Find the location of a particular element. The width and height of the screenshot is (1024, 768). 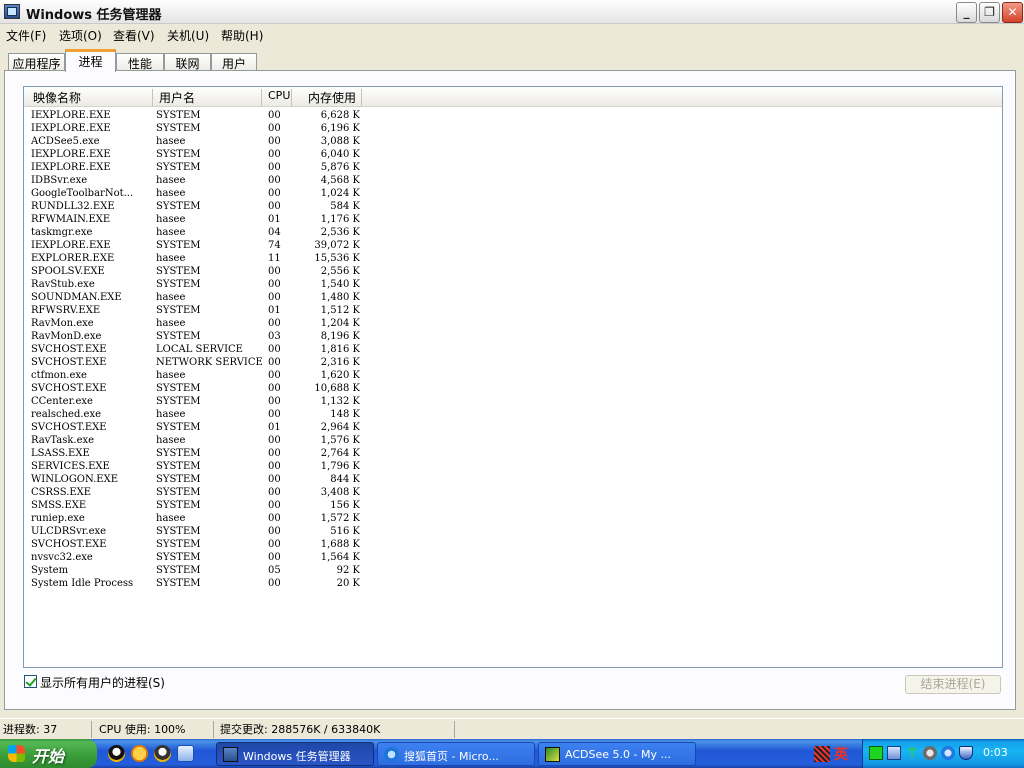

process-row: SOUNDMAN.EXE hasee 00 1,480 K is located at coordinates (513, 297).